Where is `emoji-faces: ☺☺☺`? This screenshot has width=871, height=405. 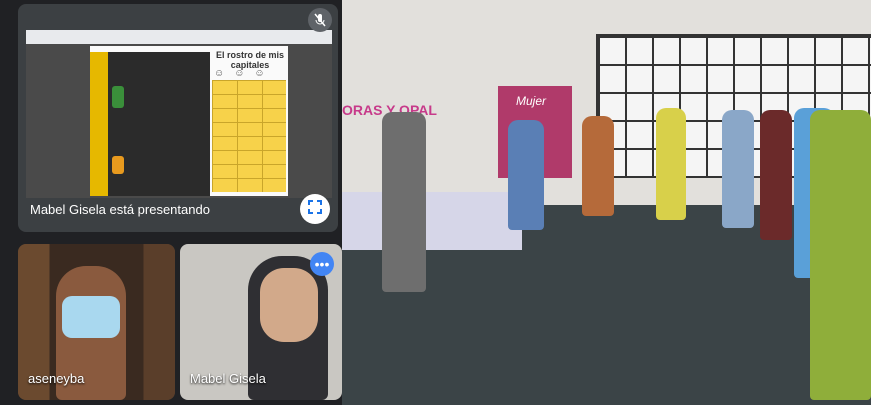 emoji-faces: ☺☺☺ is located at coordinates (244, 73).